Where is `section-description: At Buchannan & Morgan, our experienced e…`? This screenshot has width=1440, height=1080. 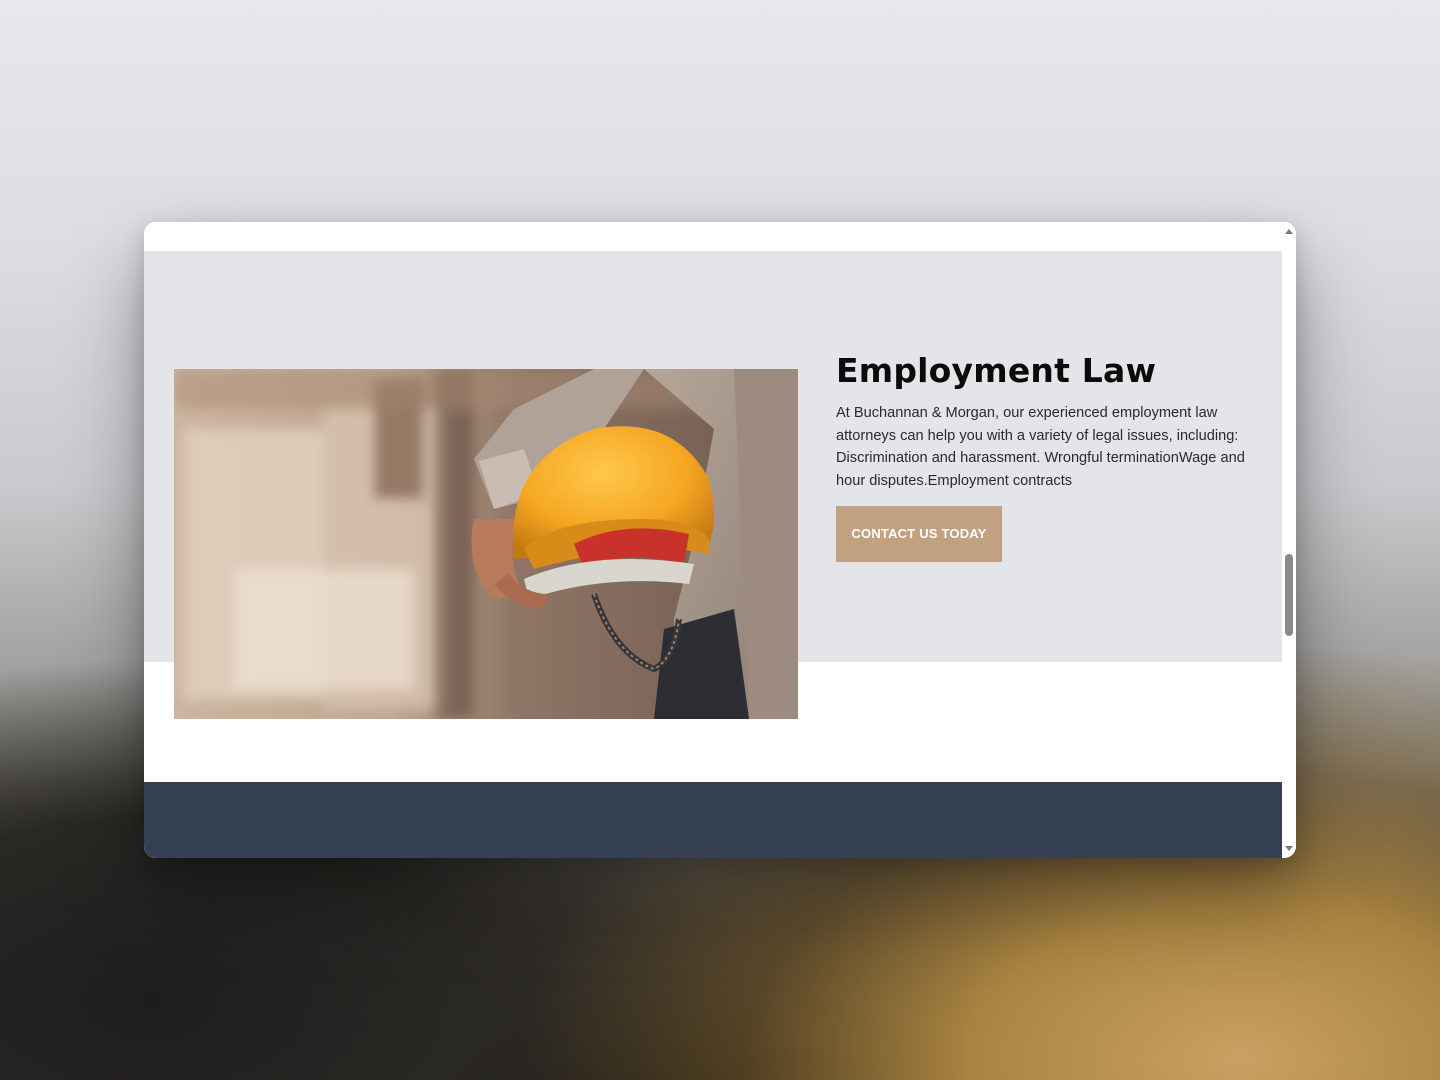
section-description: At Buchannan & Morgan, our experienced e… is located at coordinates (1040, 447).